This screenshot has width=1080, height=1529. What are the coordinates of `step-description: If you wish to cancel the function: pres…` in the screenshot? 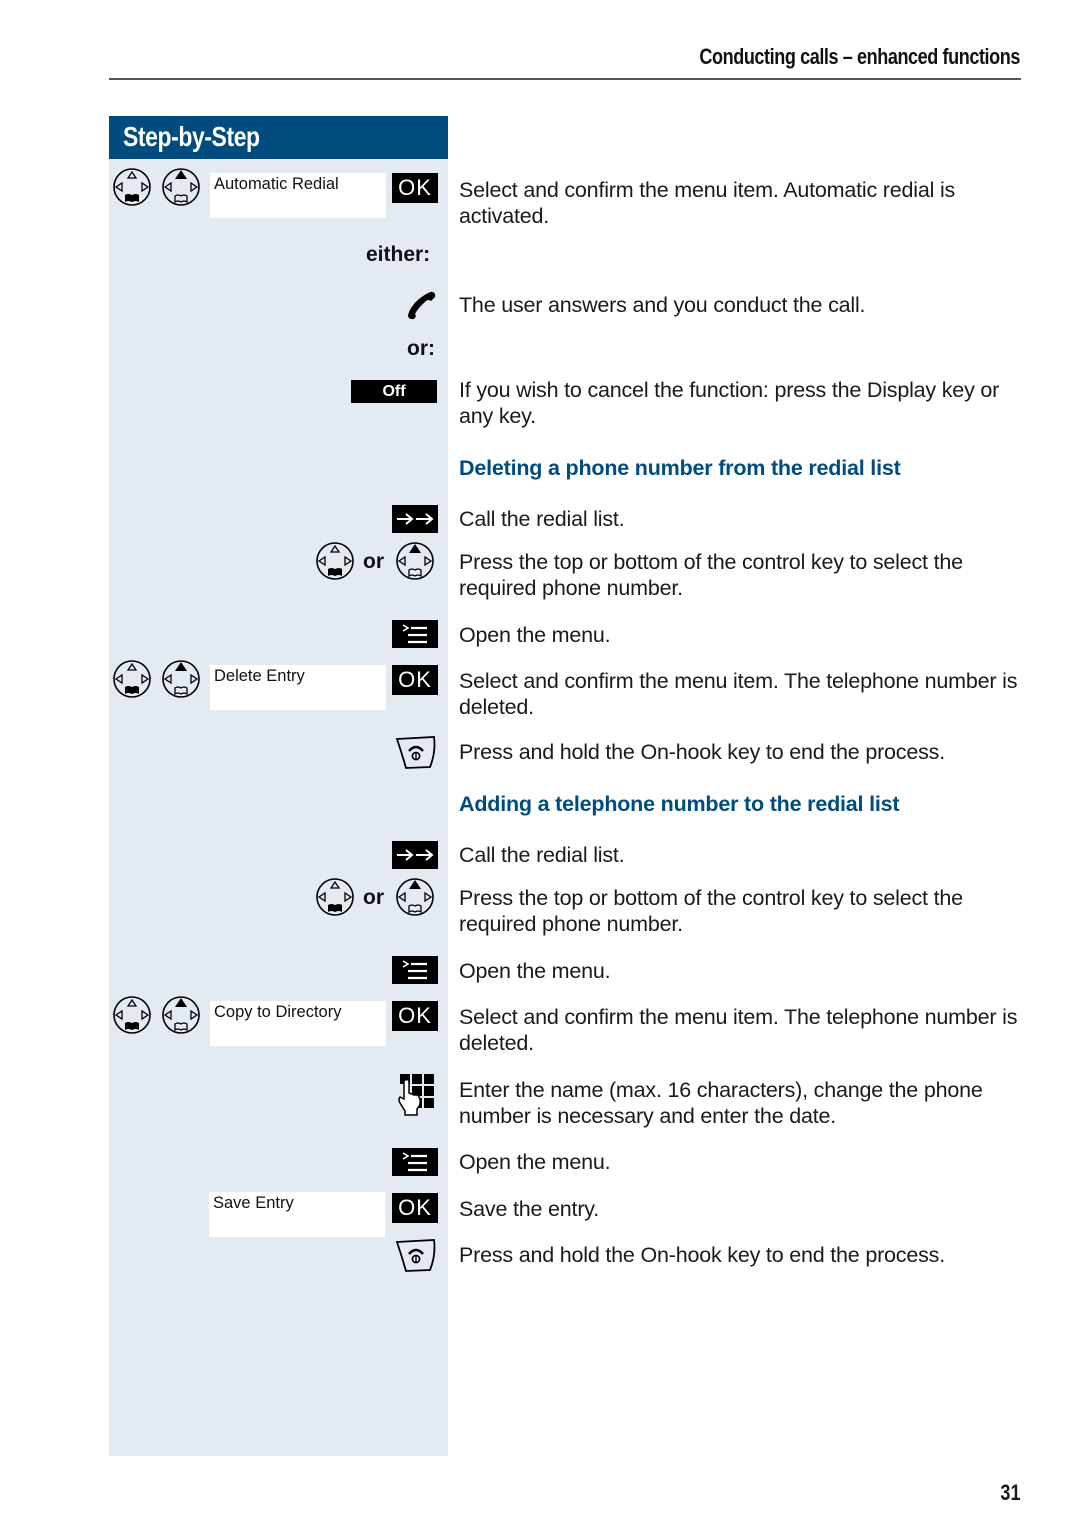 It's located at (729, 403).